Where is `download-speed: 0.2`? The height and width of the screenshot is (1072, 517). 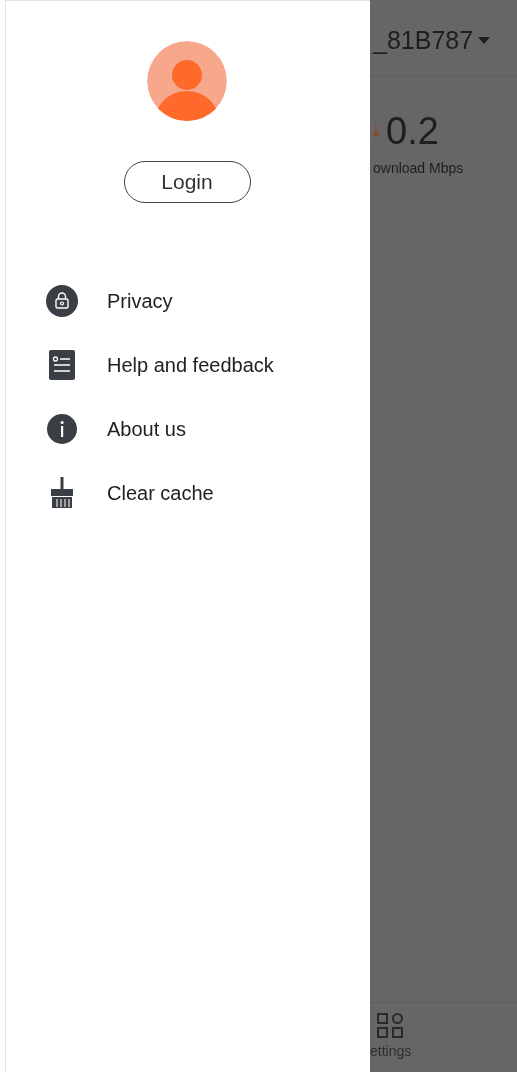
download-speed: 0.2 is located at coordinates (412, 131).